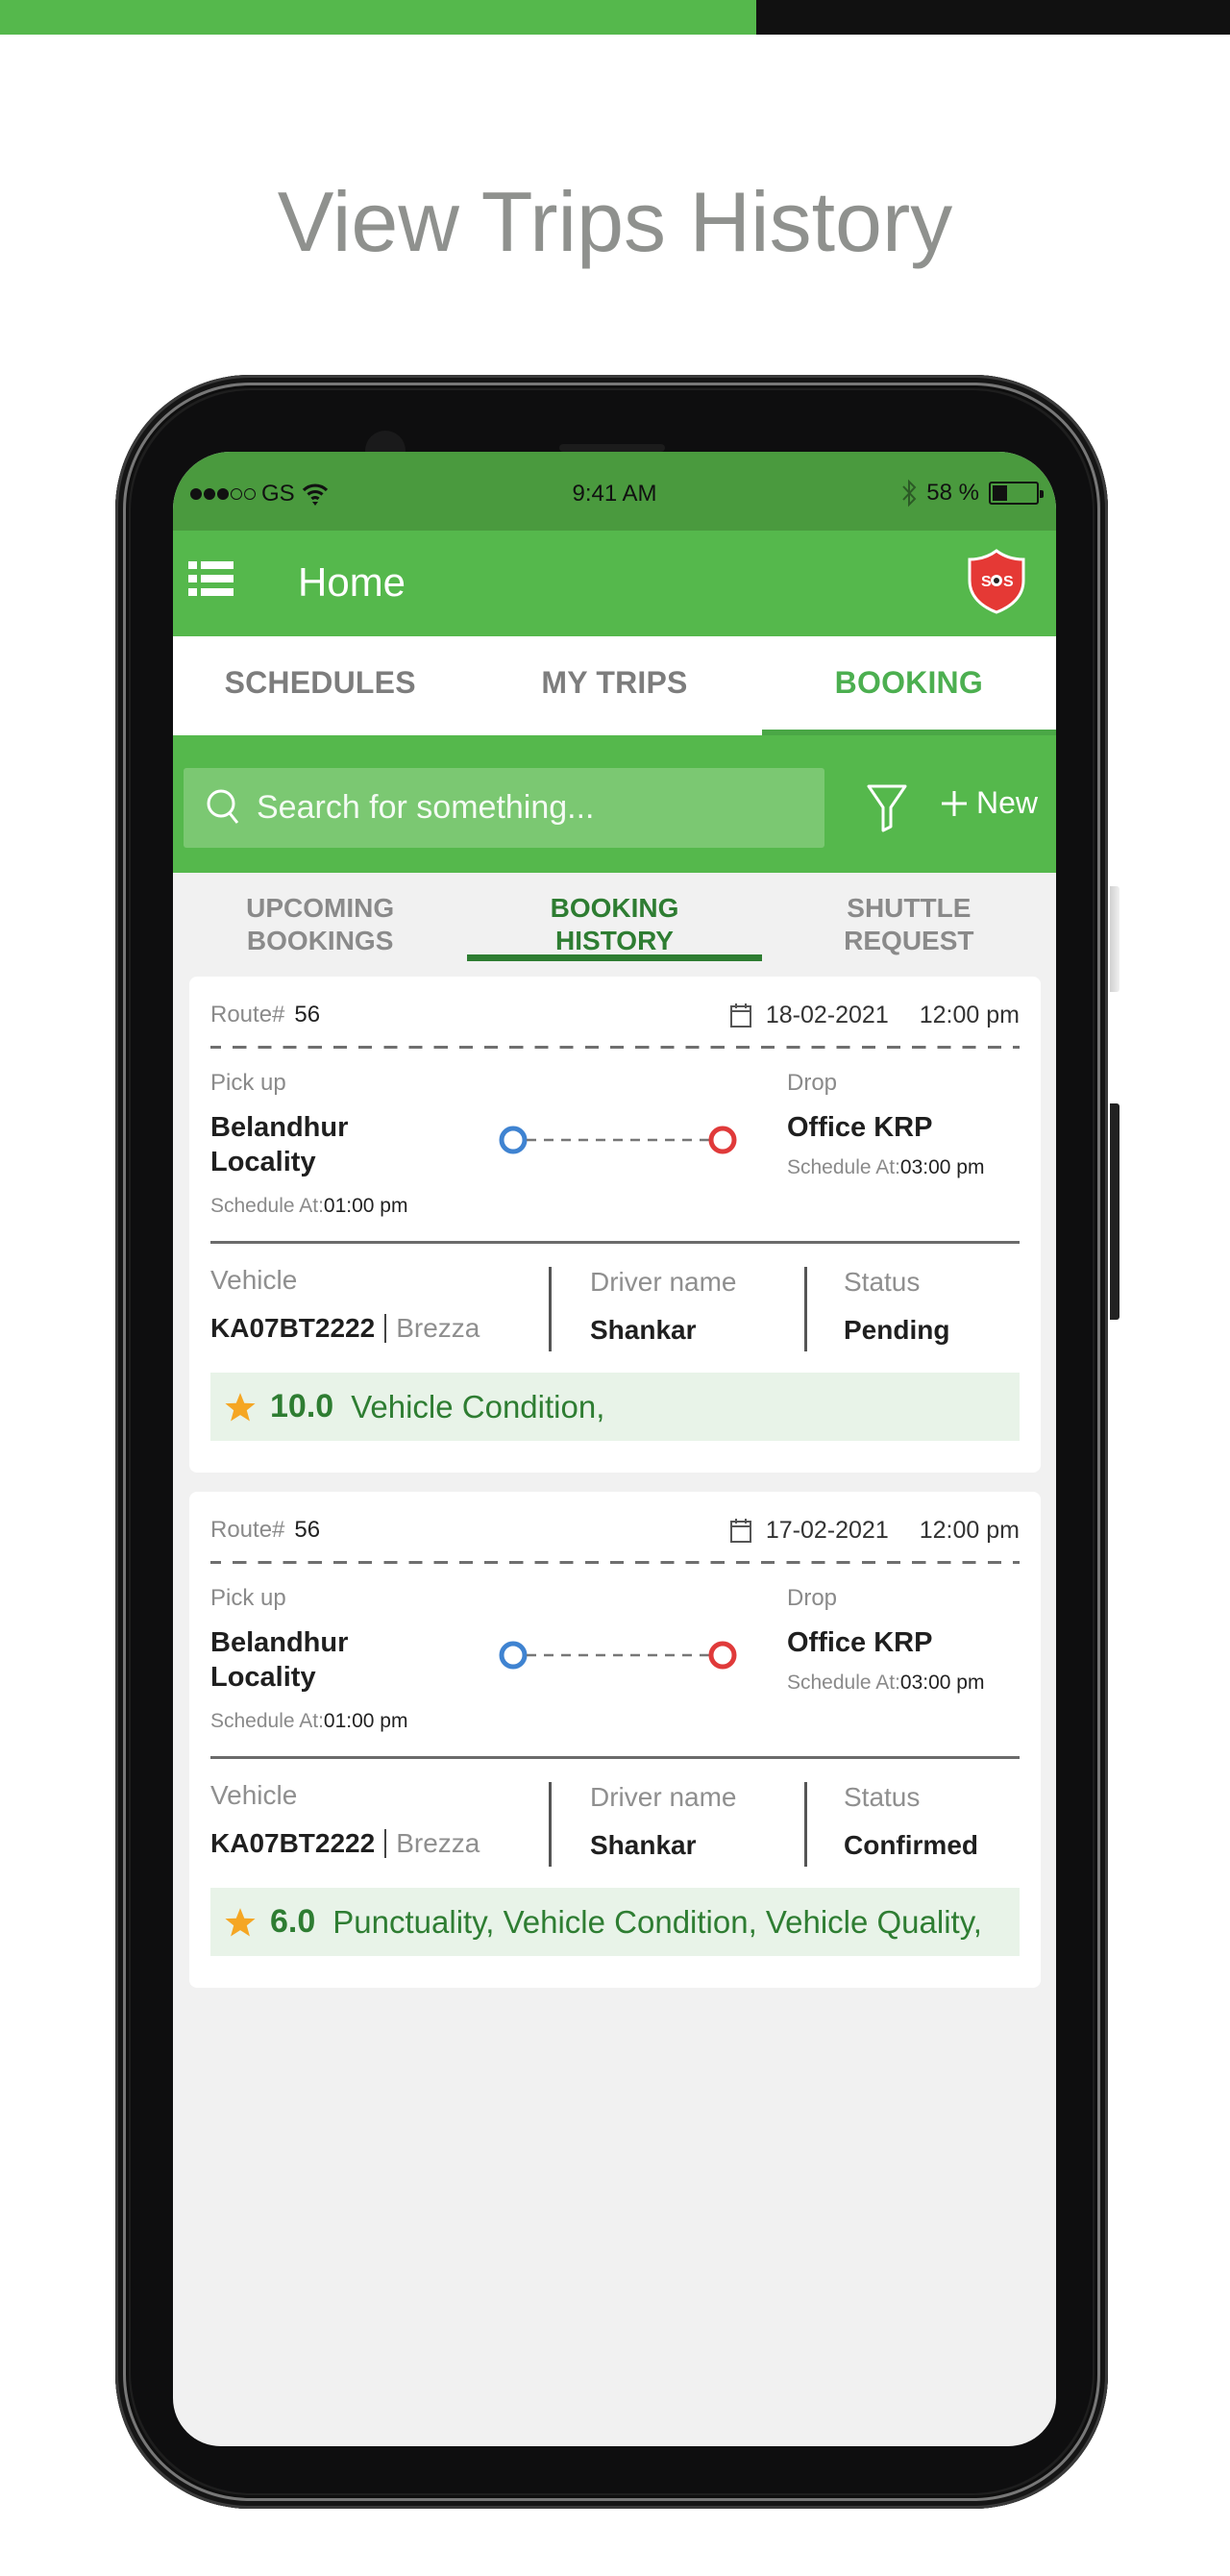 Image resolution: width=1230 pixels, height=2576 pixels. I want to click on search-toolbar: New, so click(614, 804).